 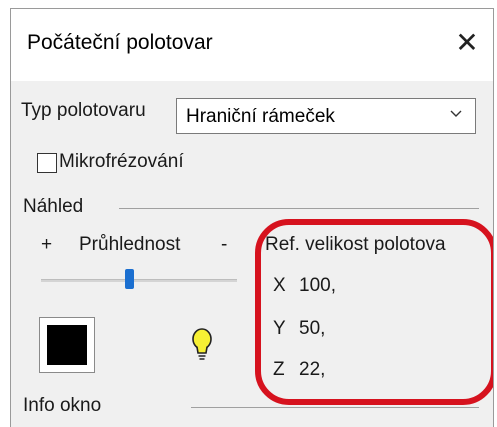 What do you see at coordinates (121, 161) in the screenshot?
I see `microfrezovani-label: Mikrofrézování` at bounding box center [121, 161].